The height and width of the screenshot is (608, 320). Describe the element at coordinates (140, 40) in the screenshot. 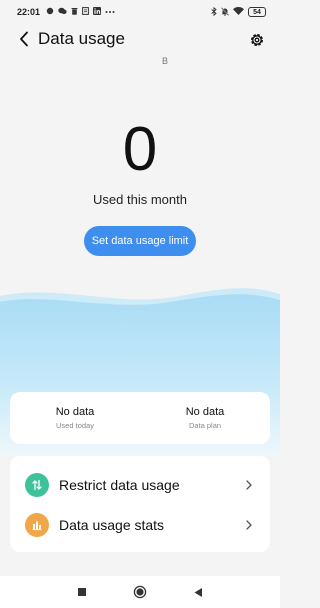

I see `app-header: Data usage` at that location.